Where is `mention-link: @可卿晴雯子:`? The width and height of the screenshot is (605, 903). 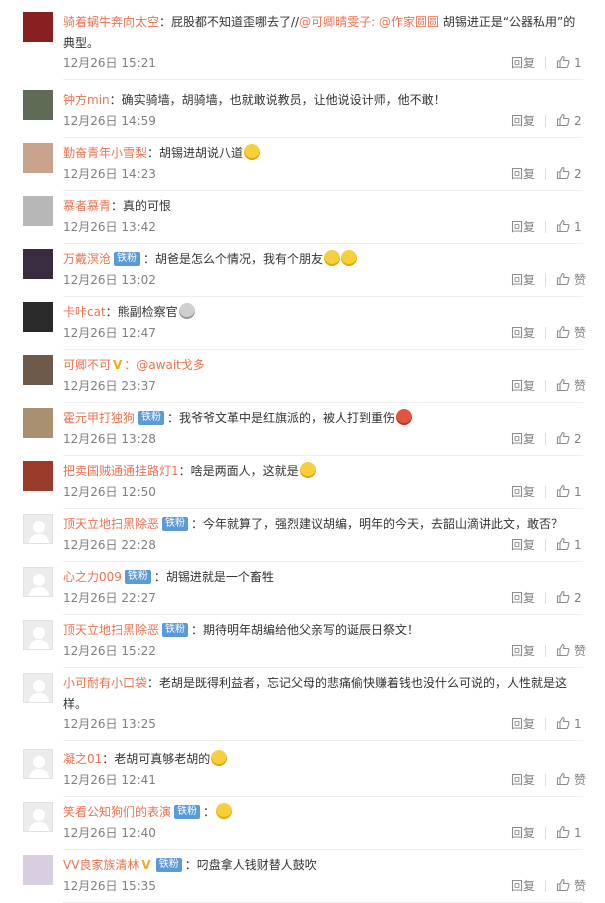 mention-link: @可卿晴雯子: is located at coordinates (337, 22).